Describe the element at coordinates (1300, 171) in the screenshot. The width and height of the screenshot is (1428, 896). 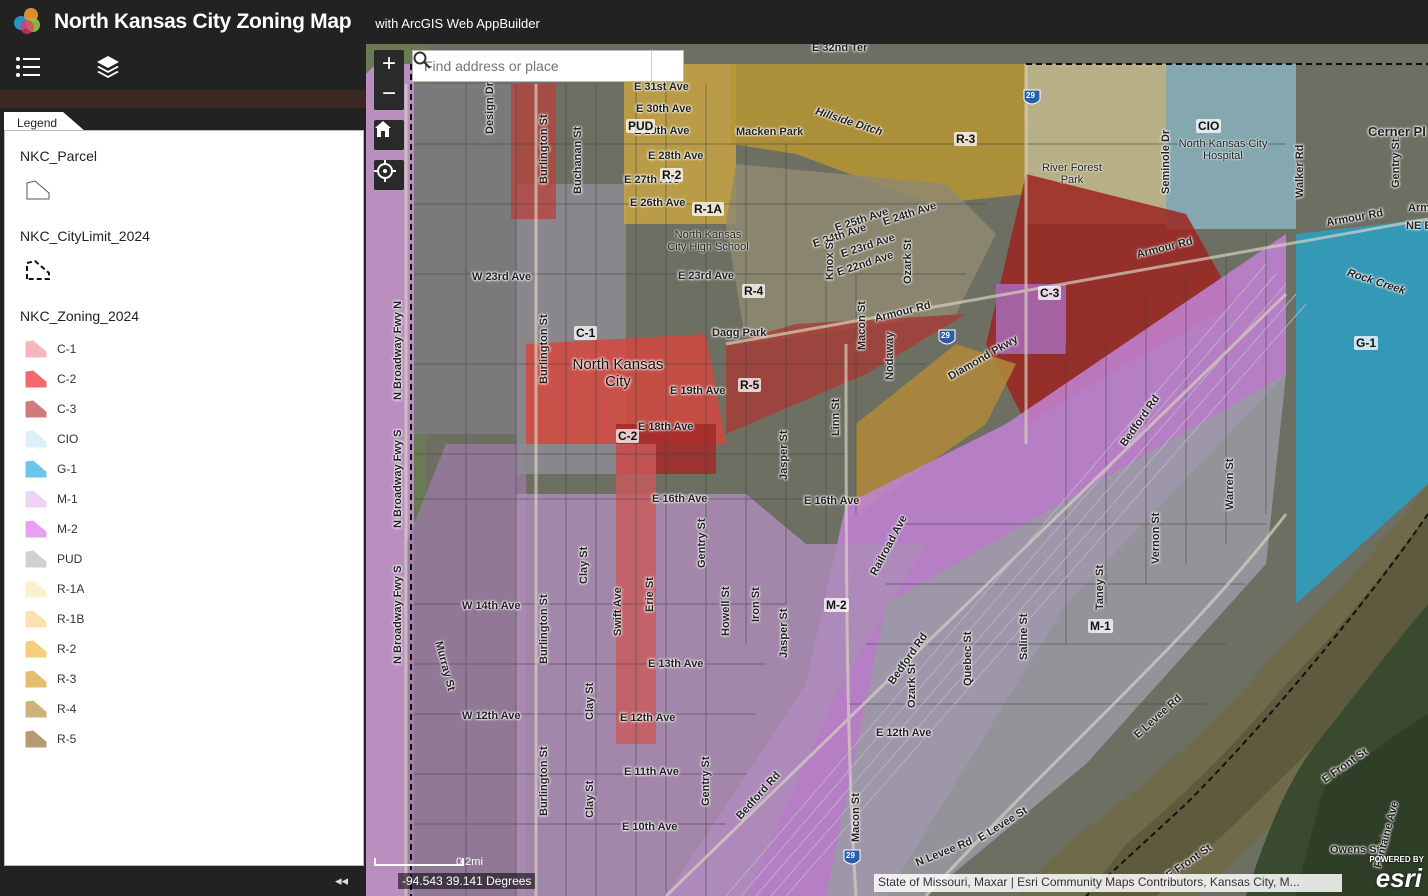
I see `street-label: Walker Rd` at that location.